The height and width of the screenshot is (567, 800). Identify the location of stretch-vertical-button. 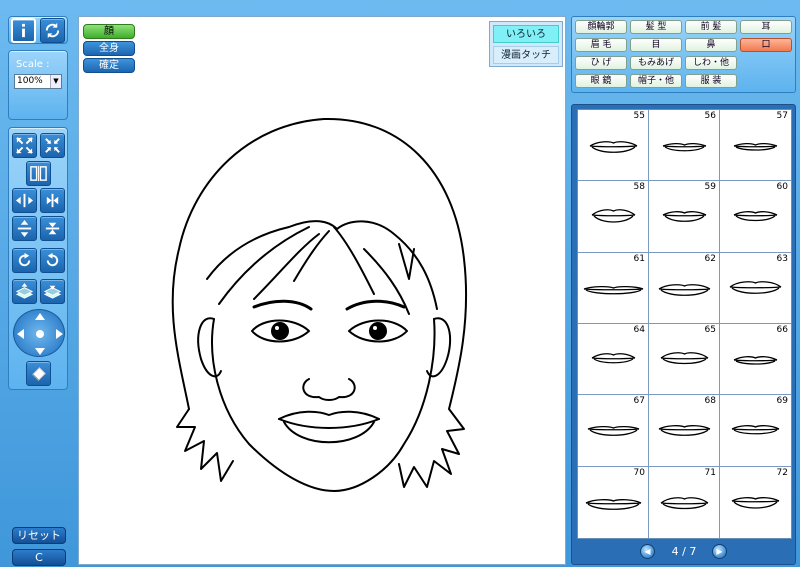
(24, 228).